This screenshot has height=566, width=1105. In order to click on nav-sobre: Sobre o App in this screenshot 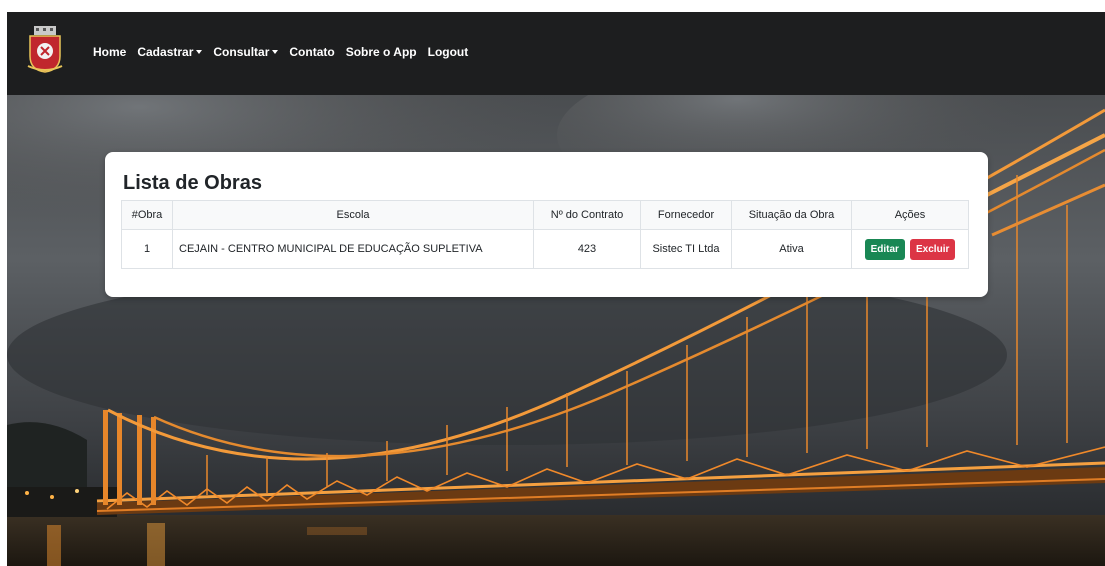, I will do `click(381, 52)`.